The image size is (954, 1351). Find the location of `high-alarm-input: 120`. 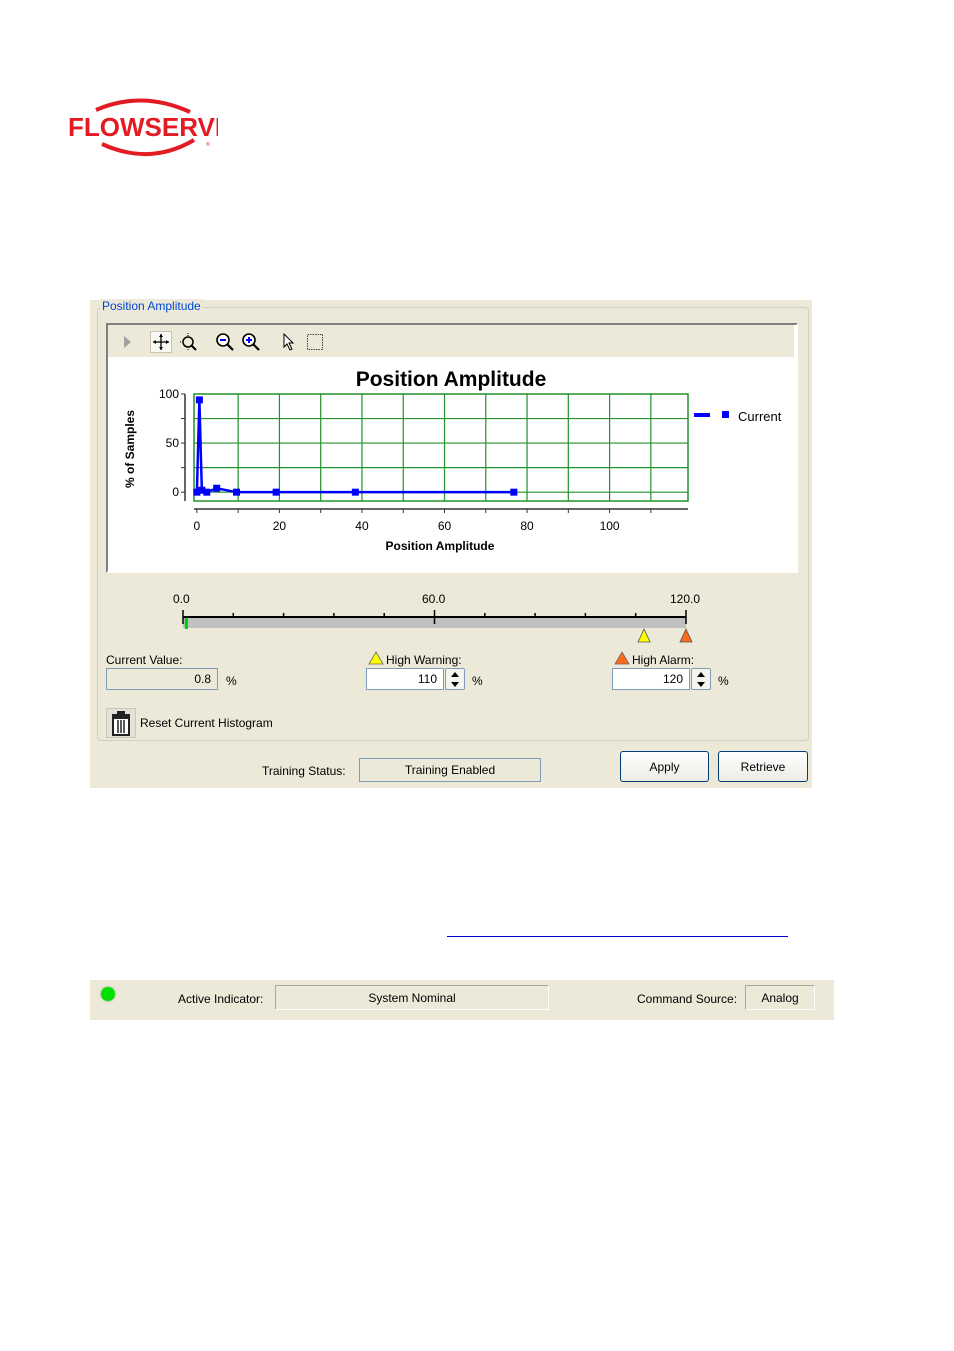

high-alarm-input: 120 is located at coordinates (651, 679).